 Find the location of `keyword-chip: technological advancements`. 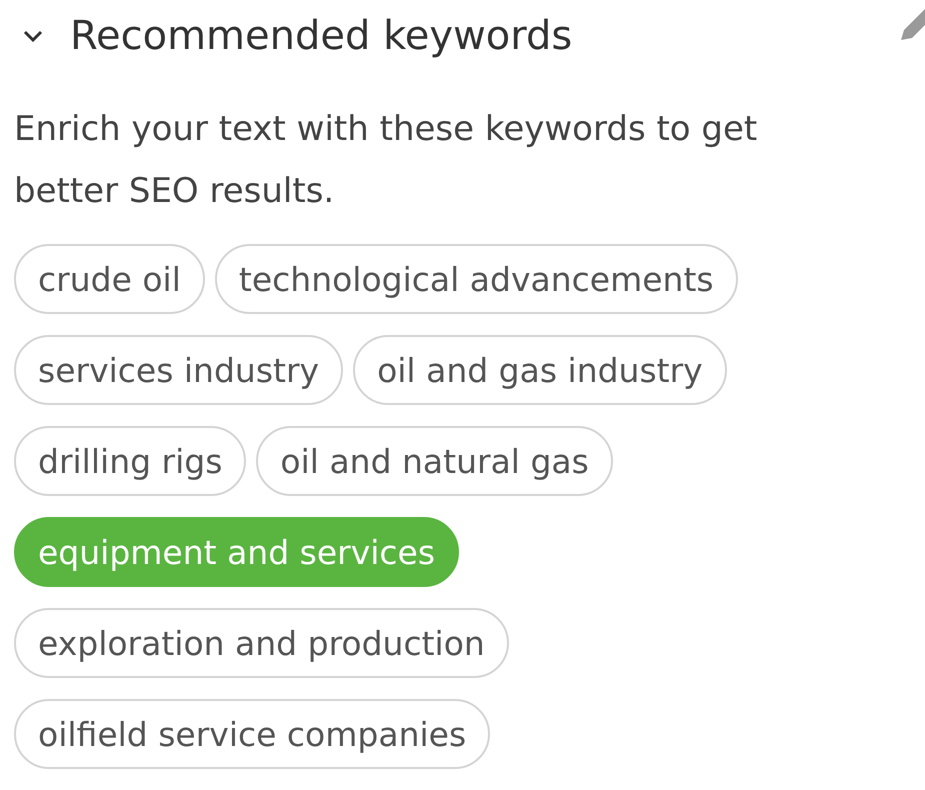

keyword-chip: technological advancements is located at coordinates (476, 279).